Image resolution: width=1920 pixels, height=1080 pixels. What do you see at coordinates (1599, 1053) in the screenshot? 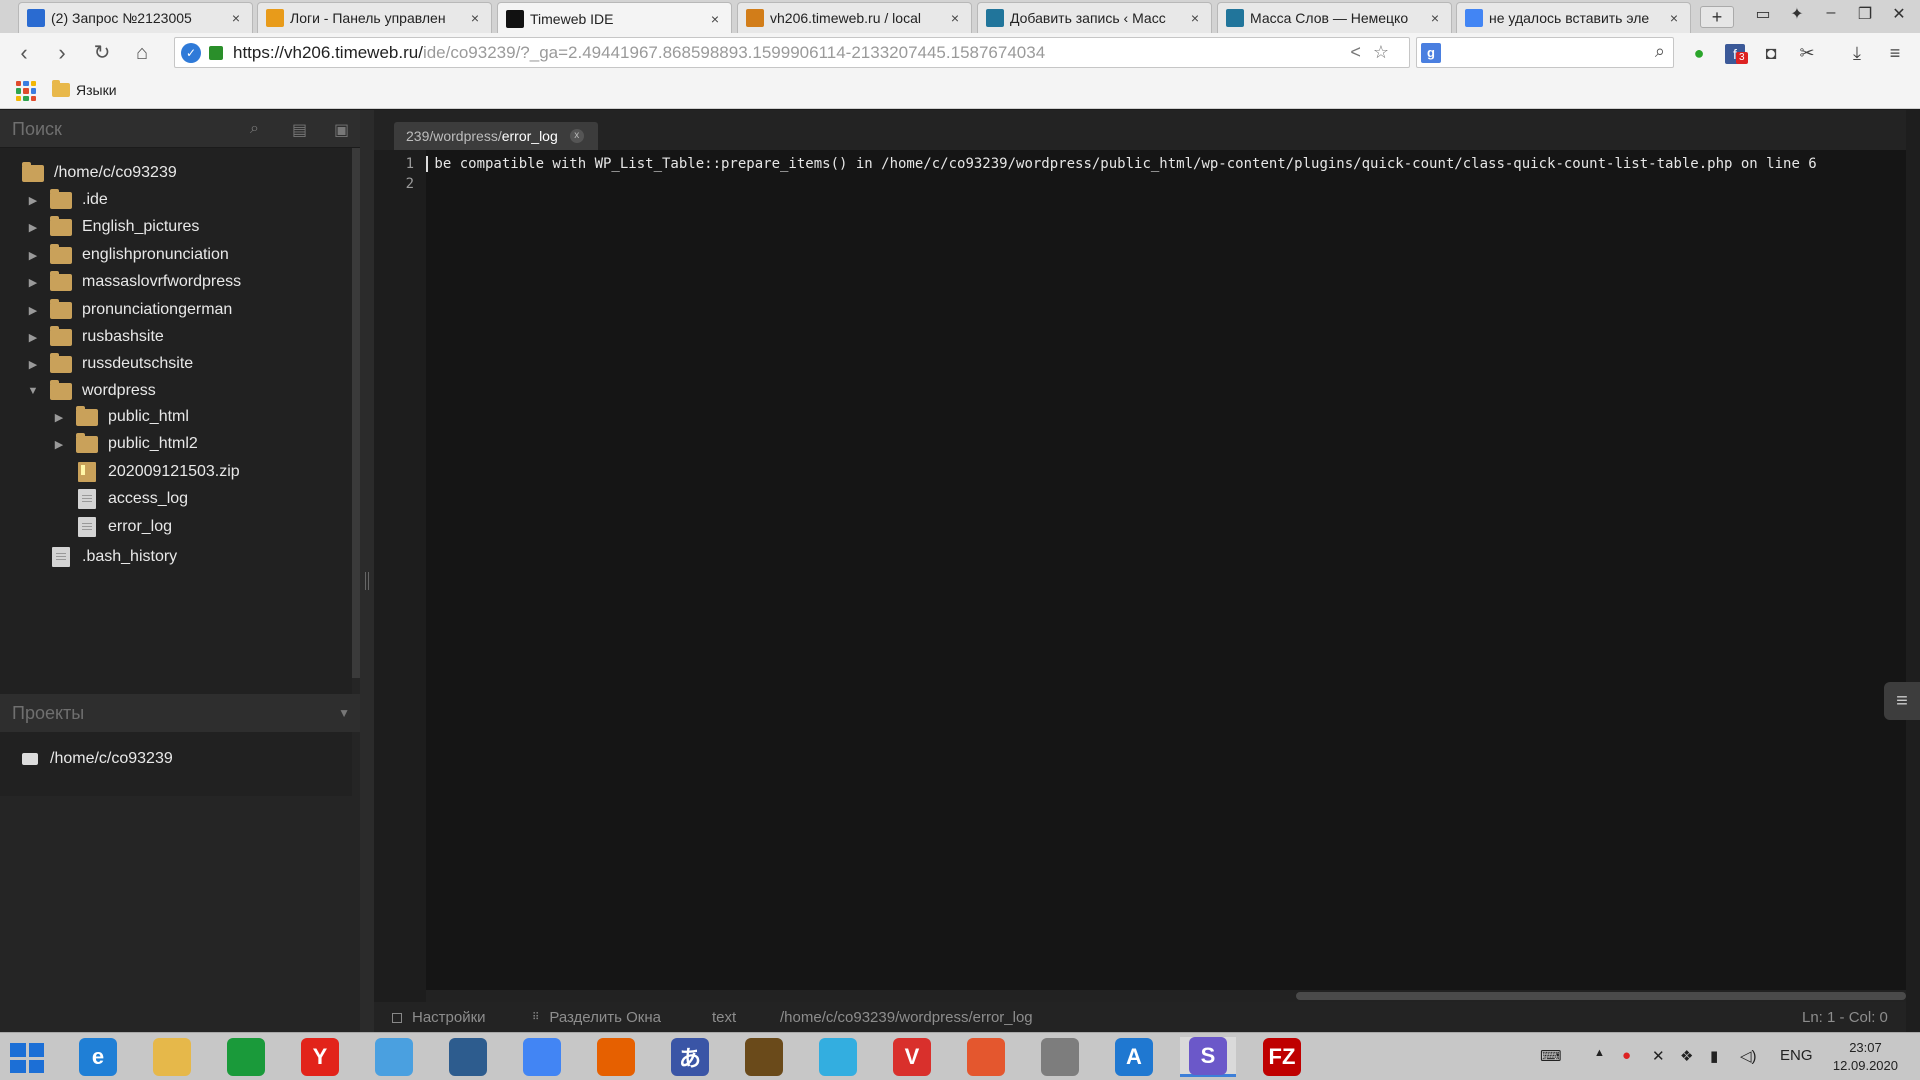
I see `tray-expand-icon: ▲` at bounding box center [1599, 1053].